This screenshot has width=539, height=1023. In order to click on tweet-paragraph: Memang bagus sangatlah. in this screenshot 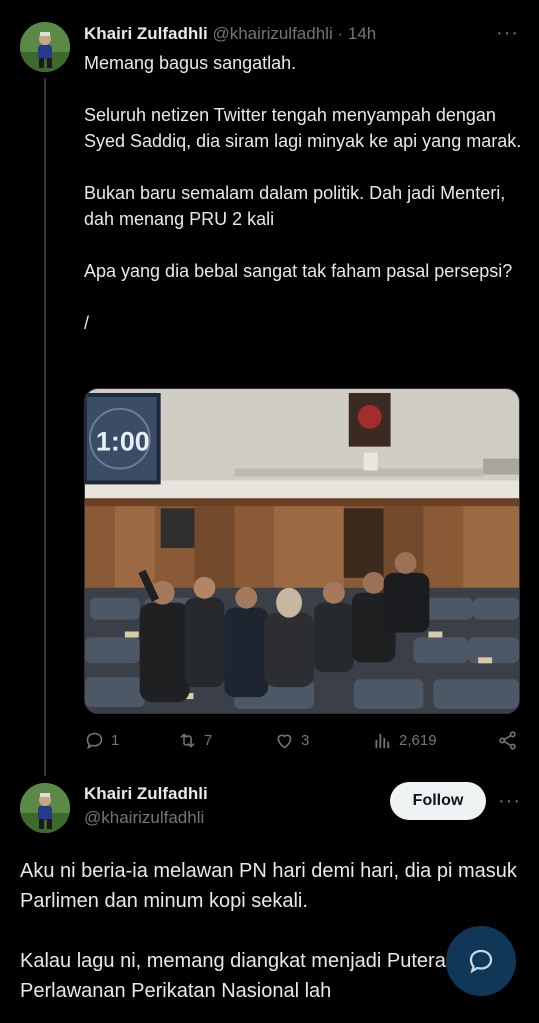, I will do `click(190, 63)`.